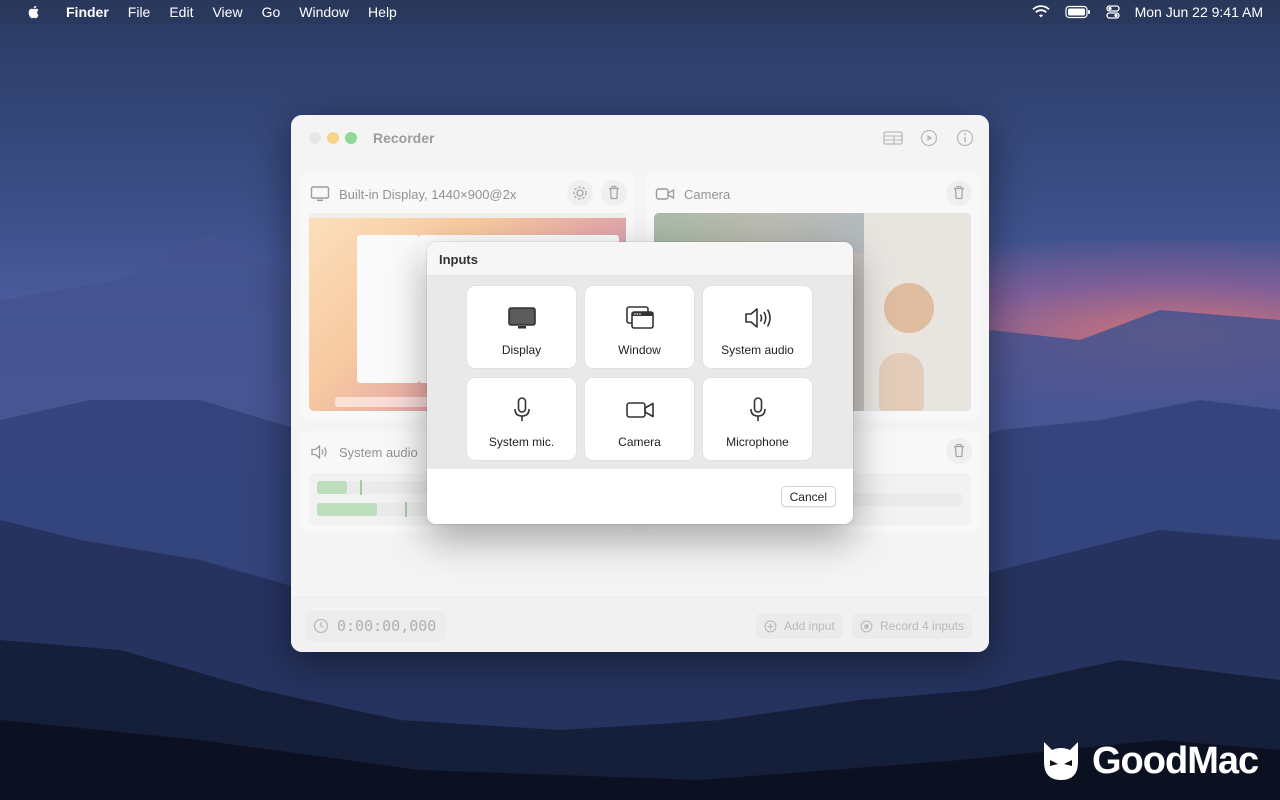 The height and width of the screenshot is (800, 1280). Describe the element at coordinates (271, 12) in the screenshot. I see `menu-go: Go` at that location.